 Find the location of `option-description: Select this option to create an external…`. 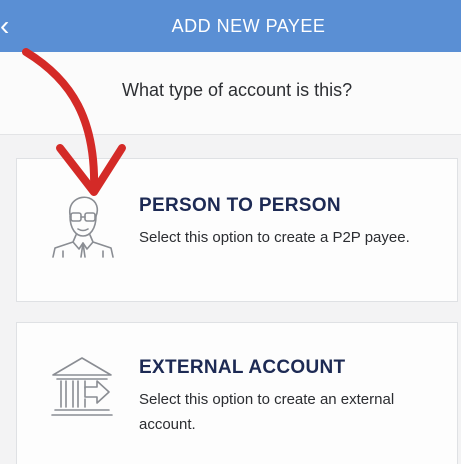

option-description: Select this option to create an external… is located at coordinates (267, 412).